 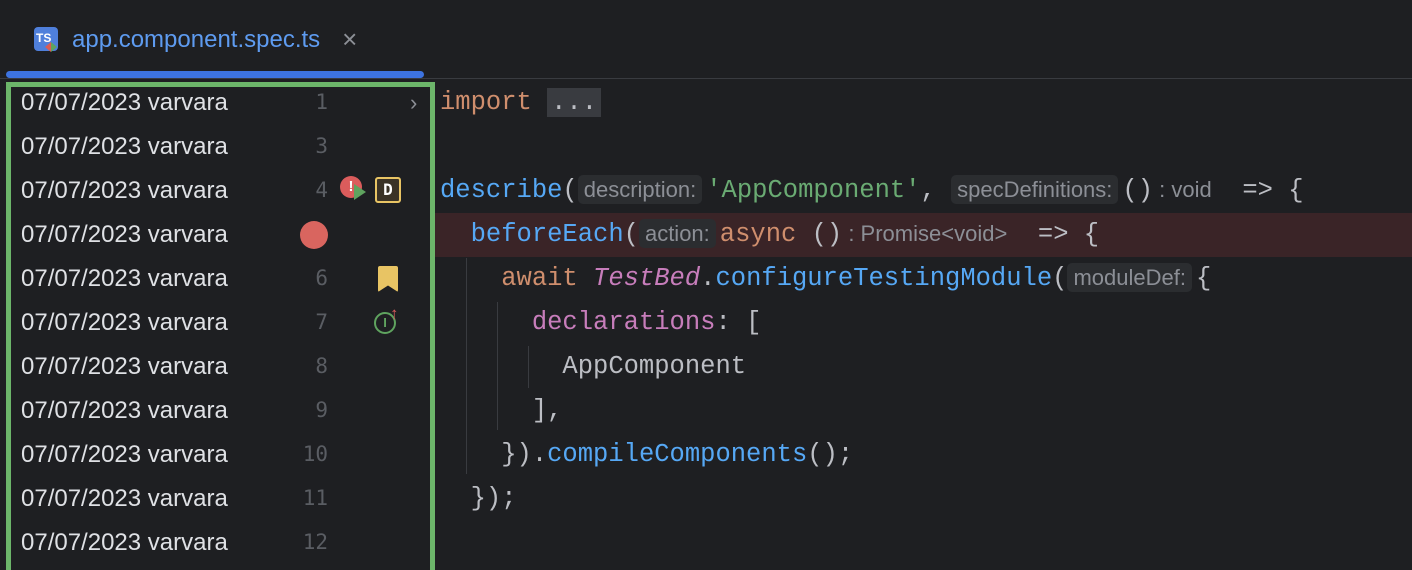 I want to click on code-token: describe, so click(x=501, y=190).